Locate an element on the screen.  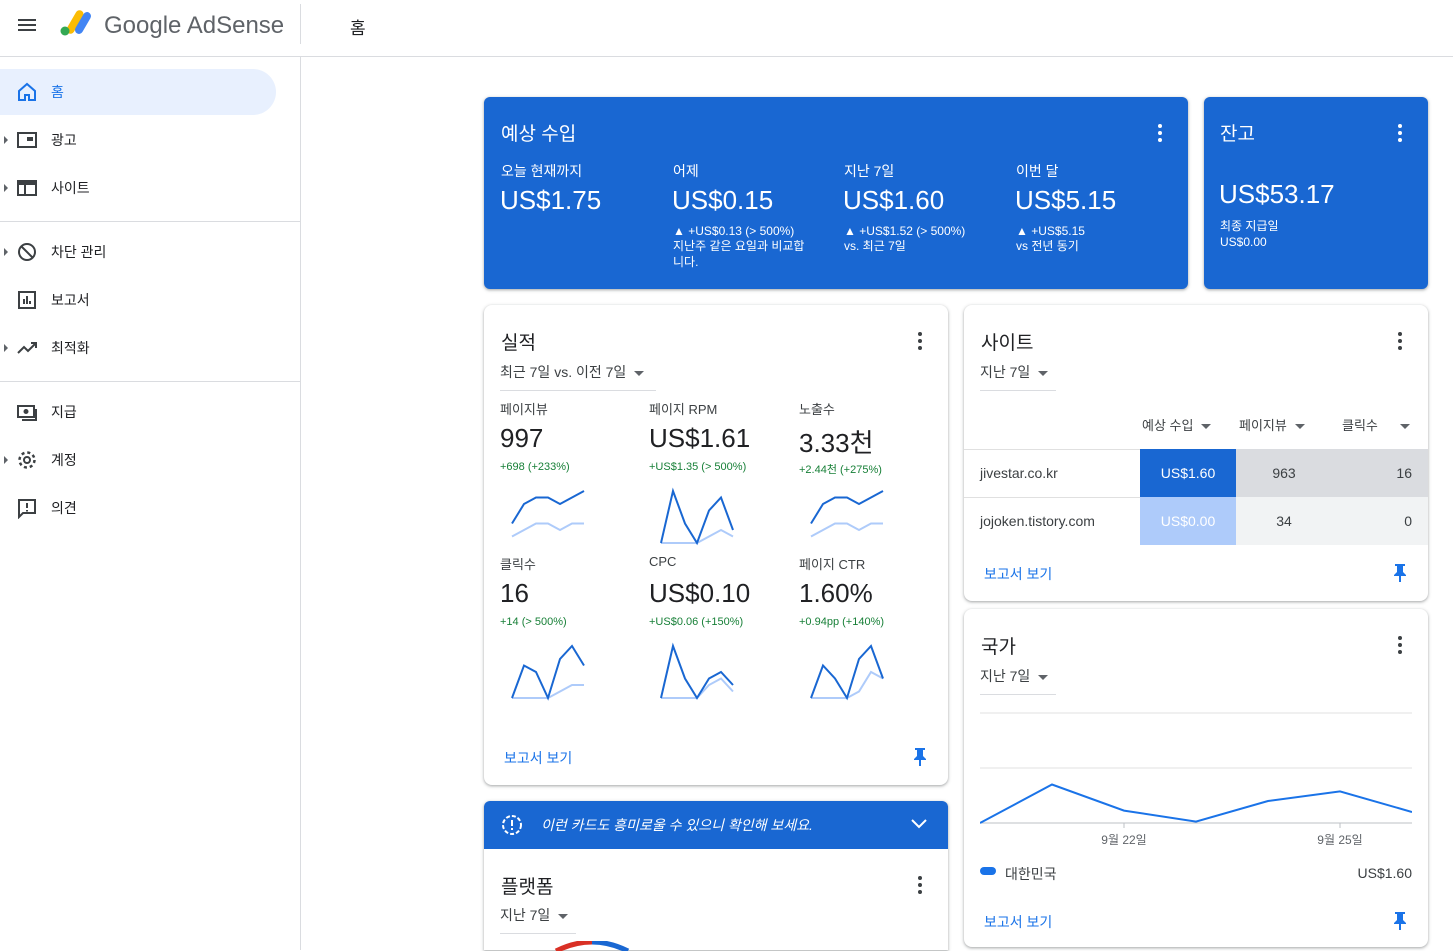
home-icon is located at coordinates (27, 91).